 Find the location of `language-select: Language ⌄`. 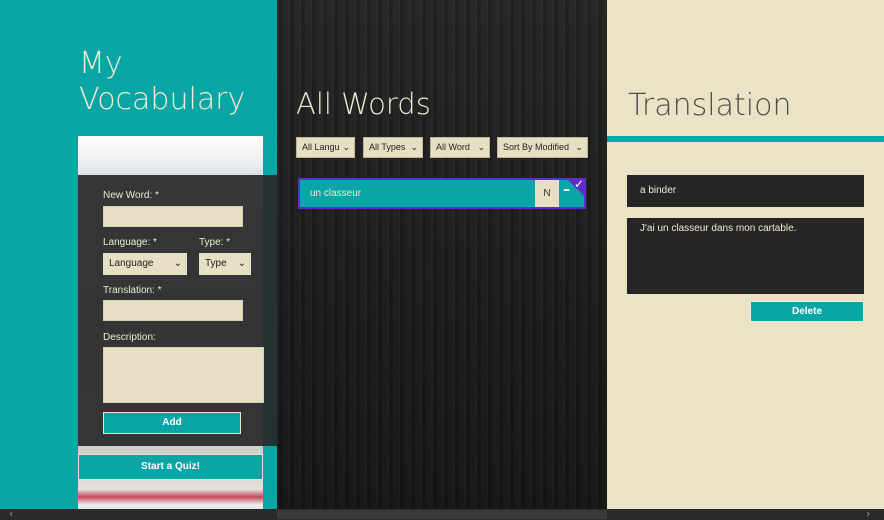

language-select: Language ⌄ is located at coordinates (145, 264).